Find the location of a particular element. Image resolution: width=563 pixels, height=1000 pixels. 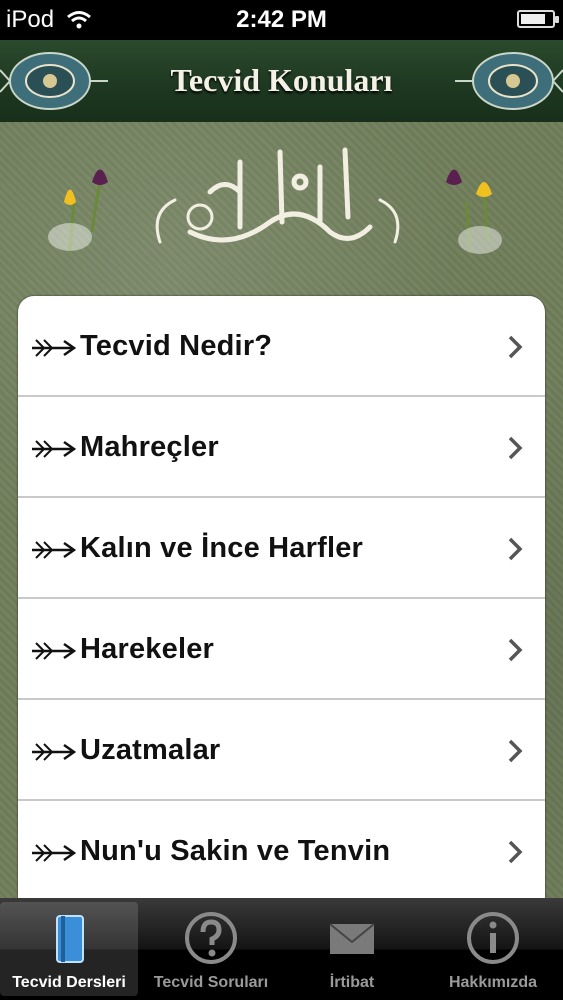

tab-label: Tecvid Soruları is located at coordinates (211, 982).